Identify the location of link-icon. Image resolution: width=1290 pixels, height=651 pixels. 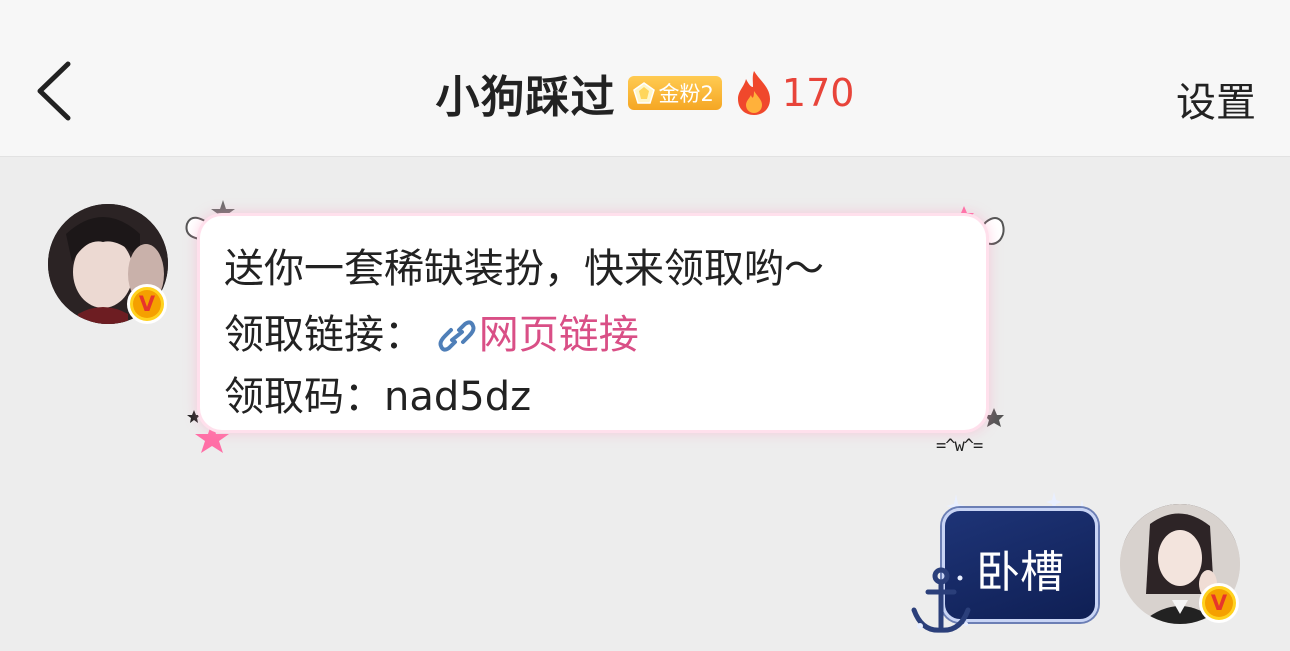
(457, 336).